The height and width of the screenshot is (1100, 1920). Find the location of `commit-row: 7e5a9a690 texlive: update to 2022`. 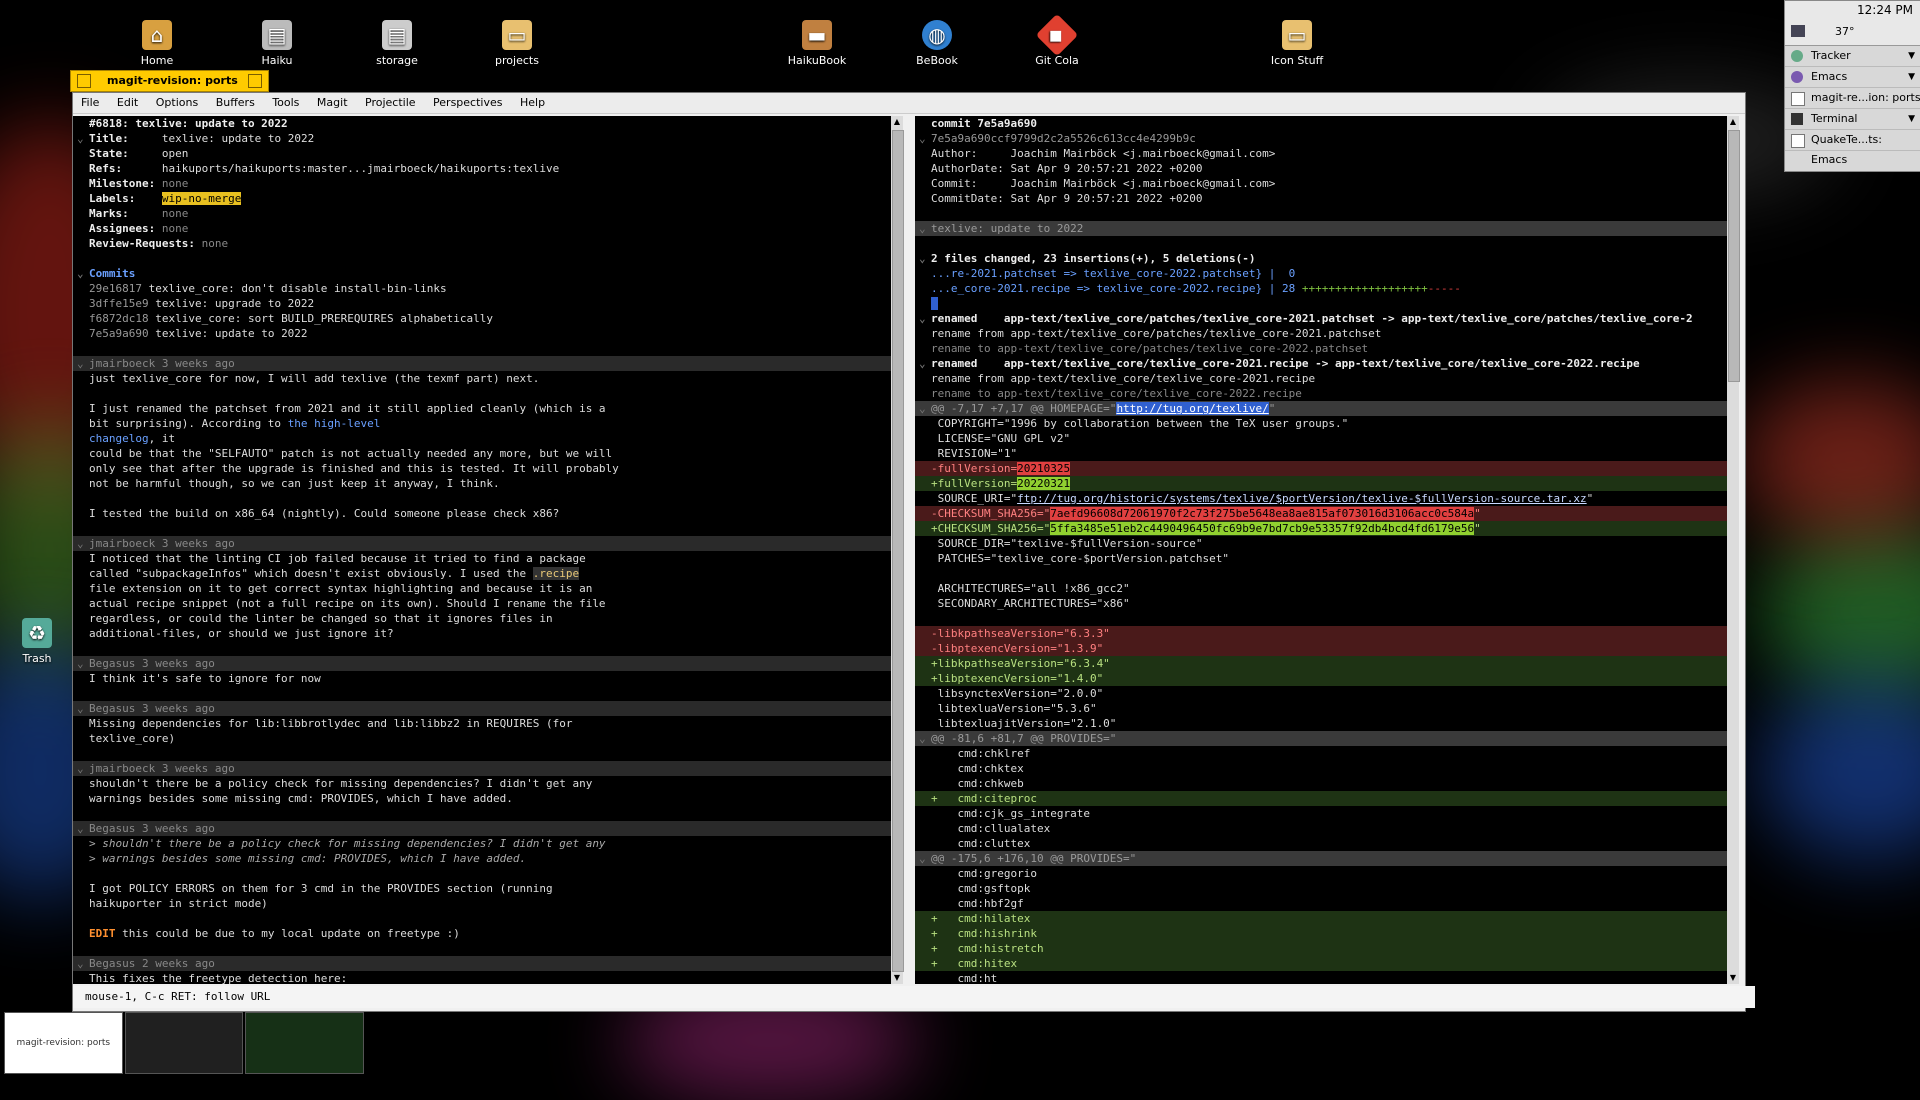

commit-row: 7e5a9a690 texlive: update to 2022 is located at coordinates (482, 333).